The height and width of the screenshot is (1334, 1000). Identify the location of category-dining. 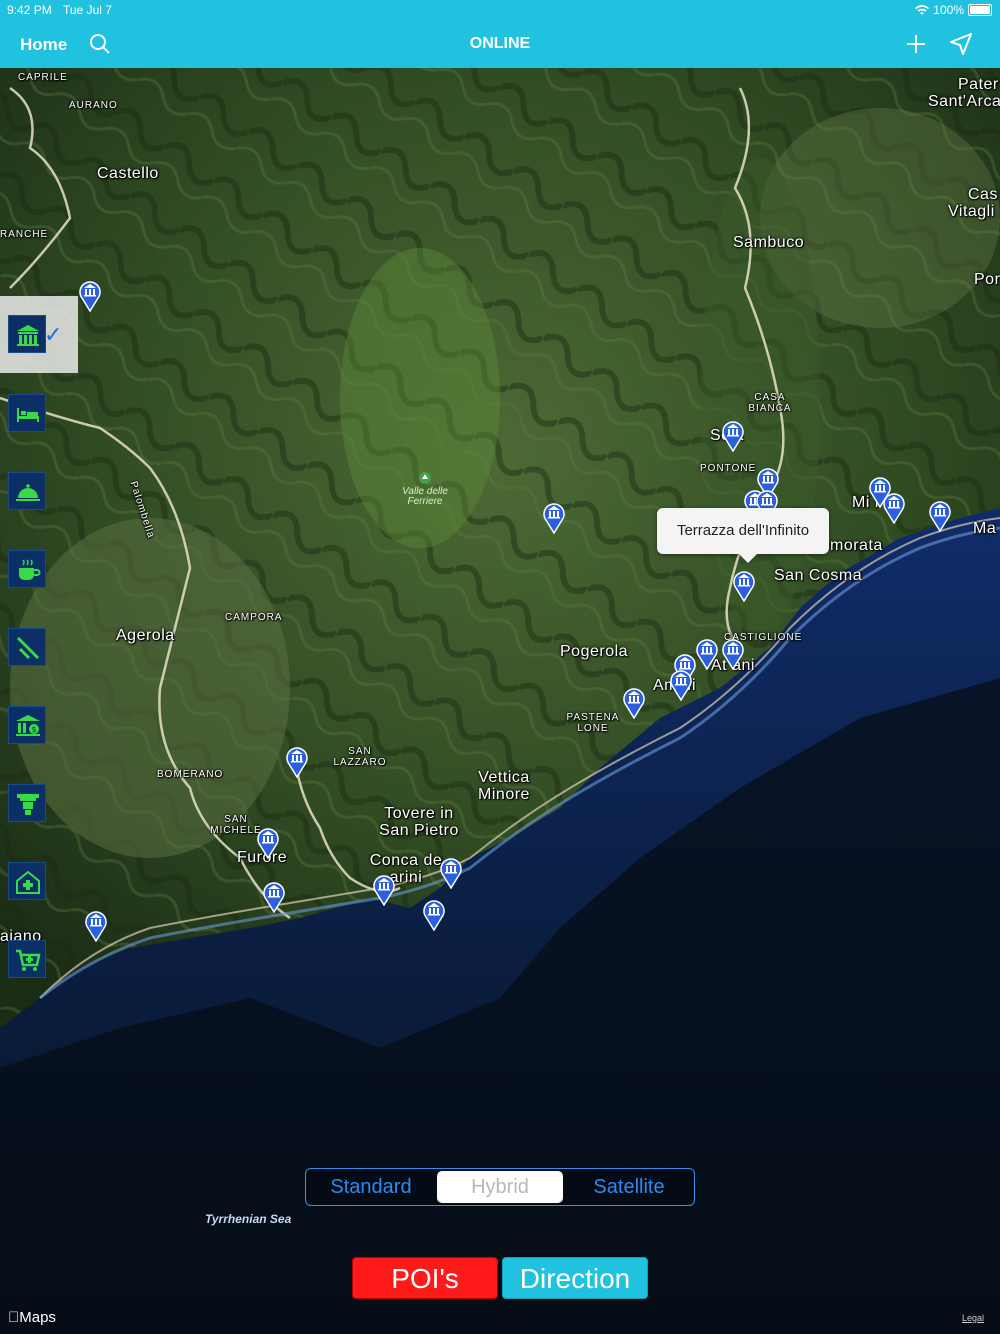
(27, 647).